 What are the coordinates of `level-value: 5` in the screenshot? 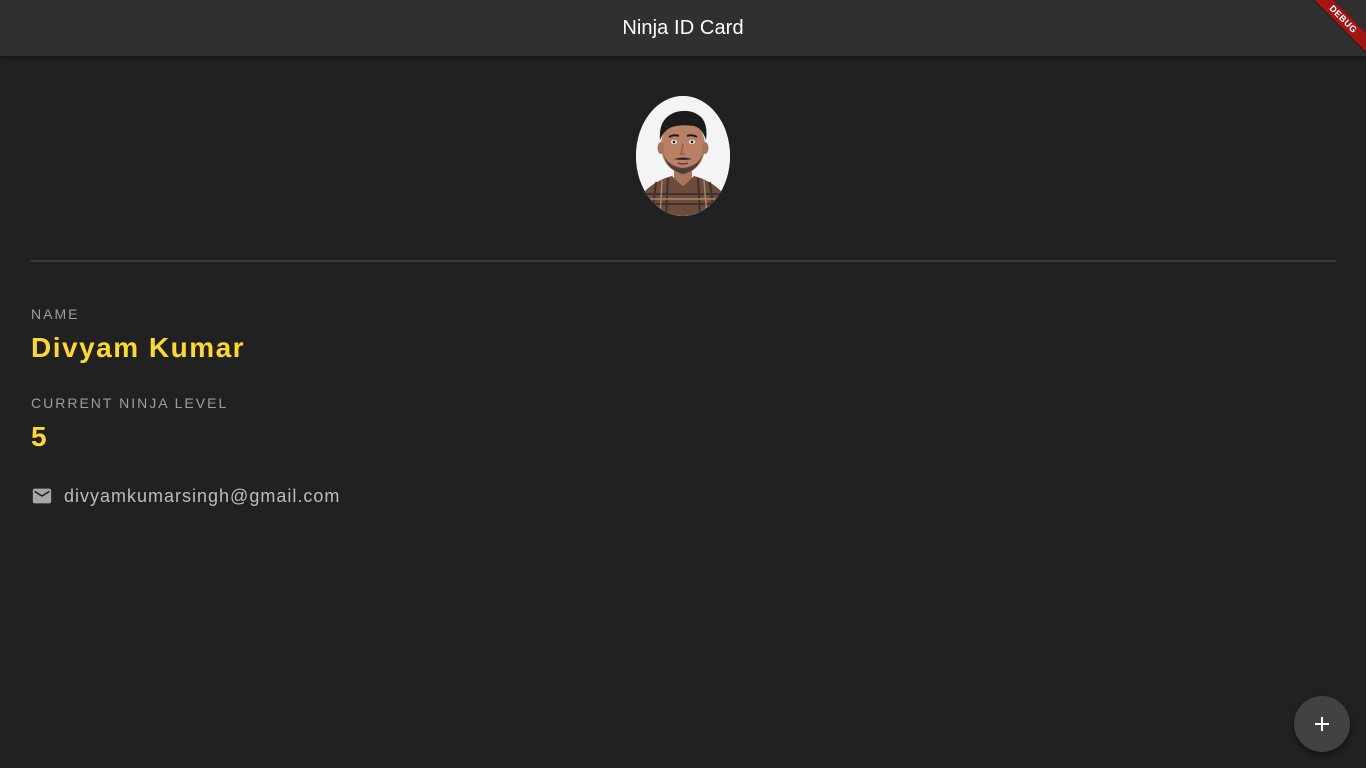 It's located at (40, 436).